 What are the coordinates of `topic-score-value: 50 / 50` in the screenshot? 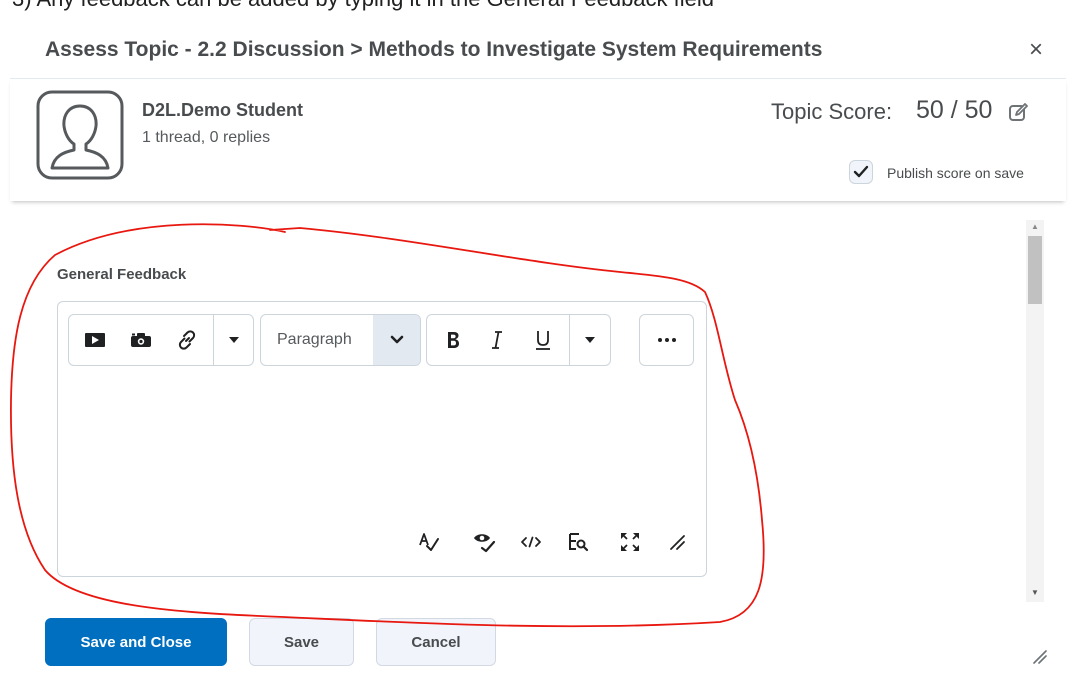 It's located at (954, 110).